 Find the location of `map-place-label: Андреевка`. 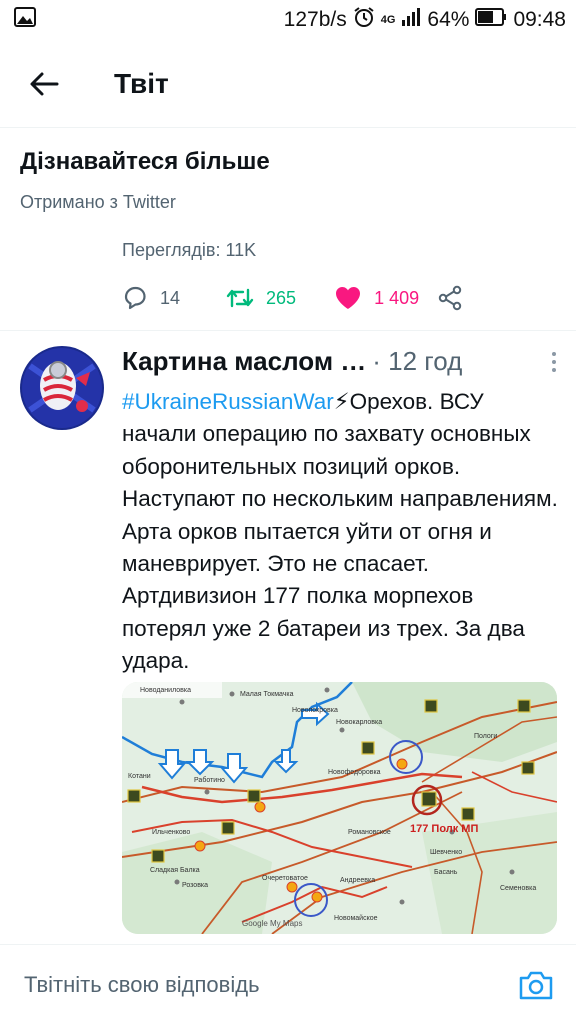

map-place-label: Андреевка is located at coordinates (357, 880).